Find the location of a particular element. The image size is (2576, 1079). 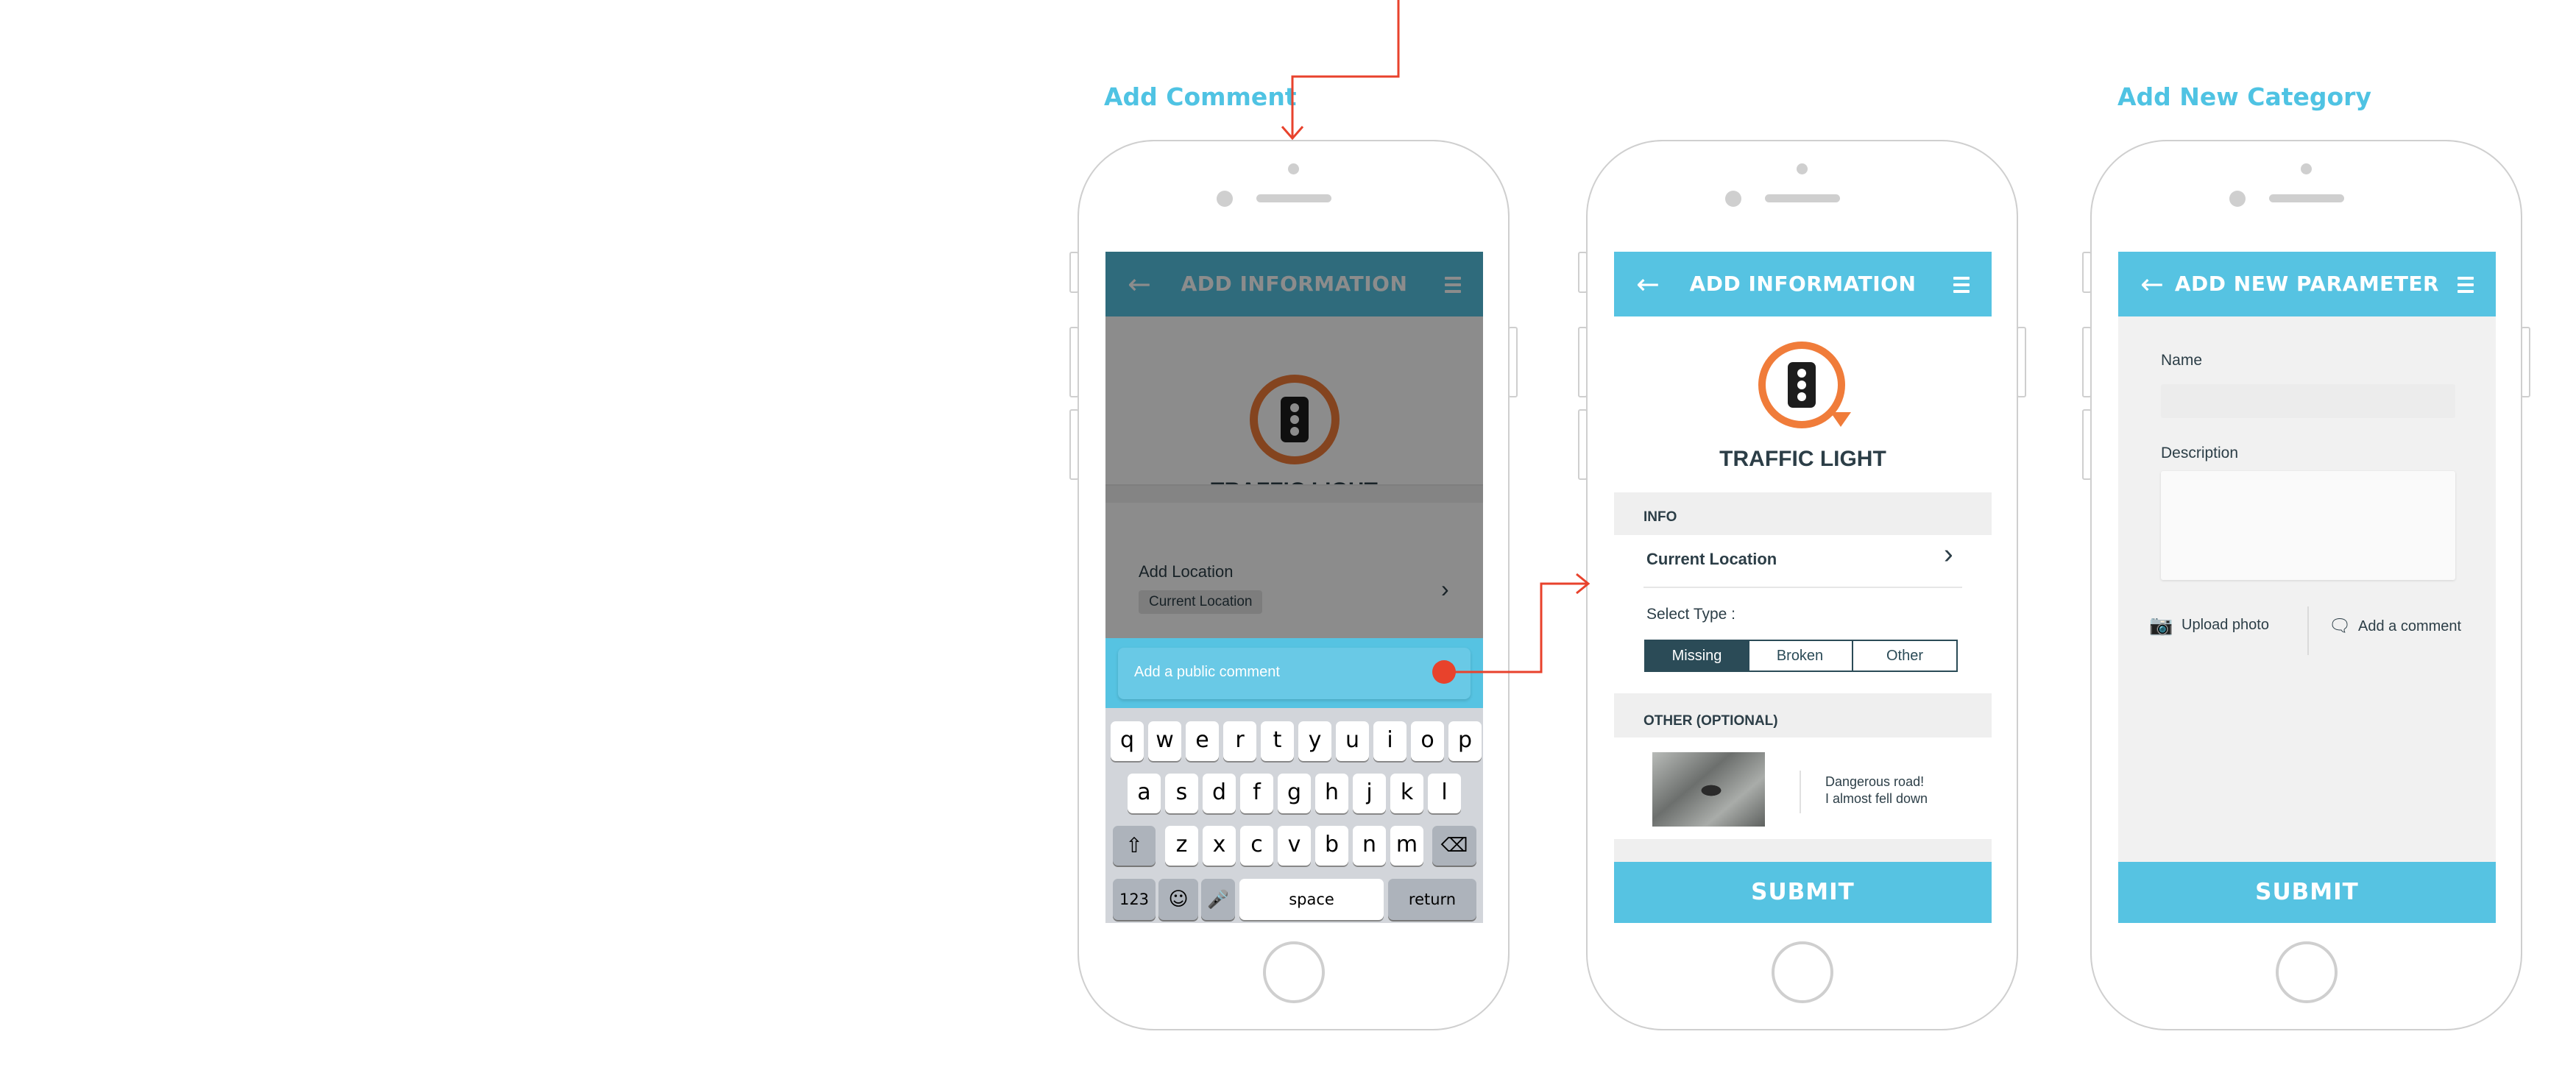

key-h: h is located at coordinates (1331, 793).